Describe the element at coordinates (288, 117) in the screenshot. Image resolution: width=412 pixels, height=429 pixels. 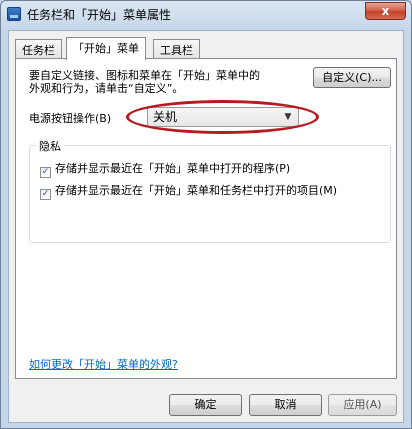
I see `chevron-down-icon: ▼` at that location.